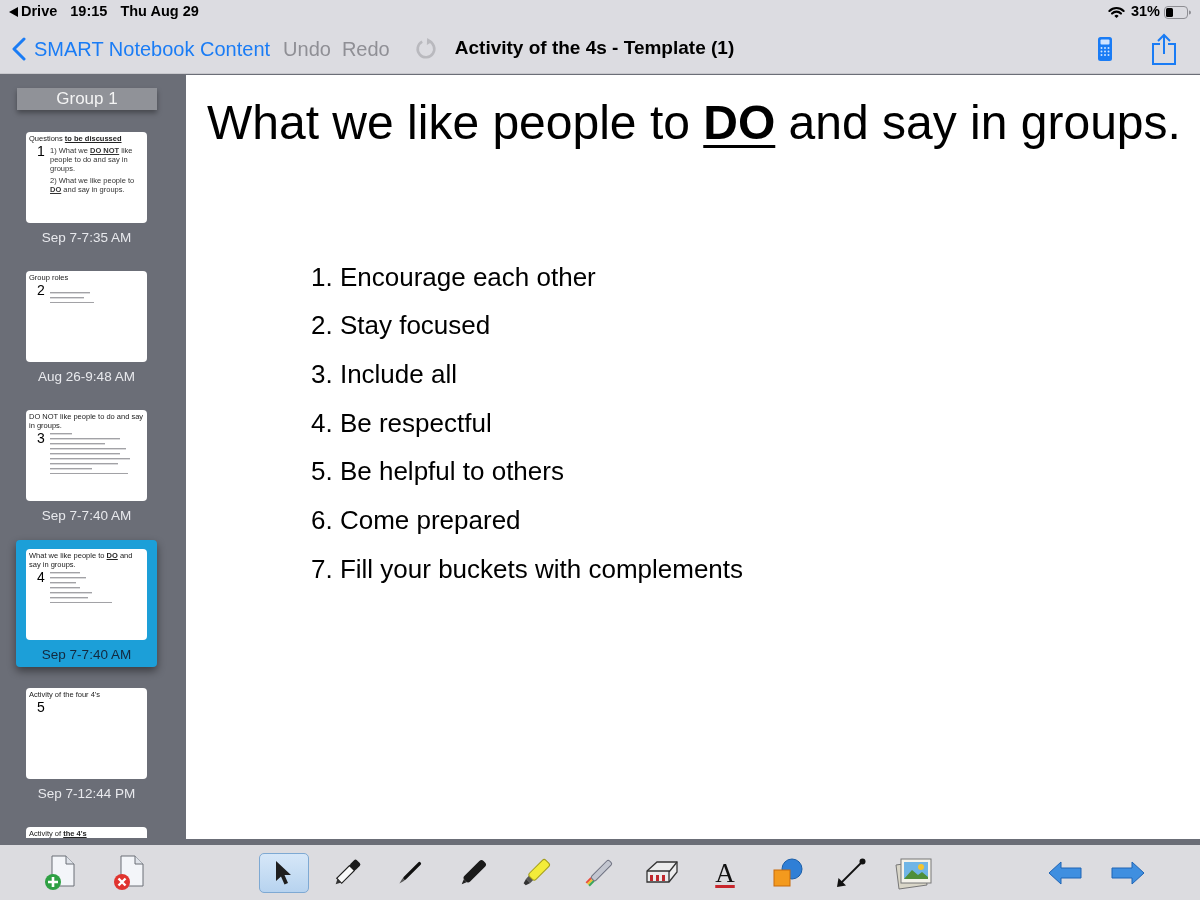  Describe the element at coordinates (594, 48) in the screenshot. I see `document-title: Activity of the 4s - Template (1)` at that location.